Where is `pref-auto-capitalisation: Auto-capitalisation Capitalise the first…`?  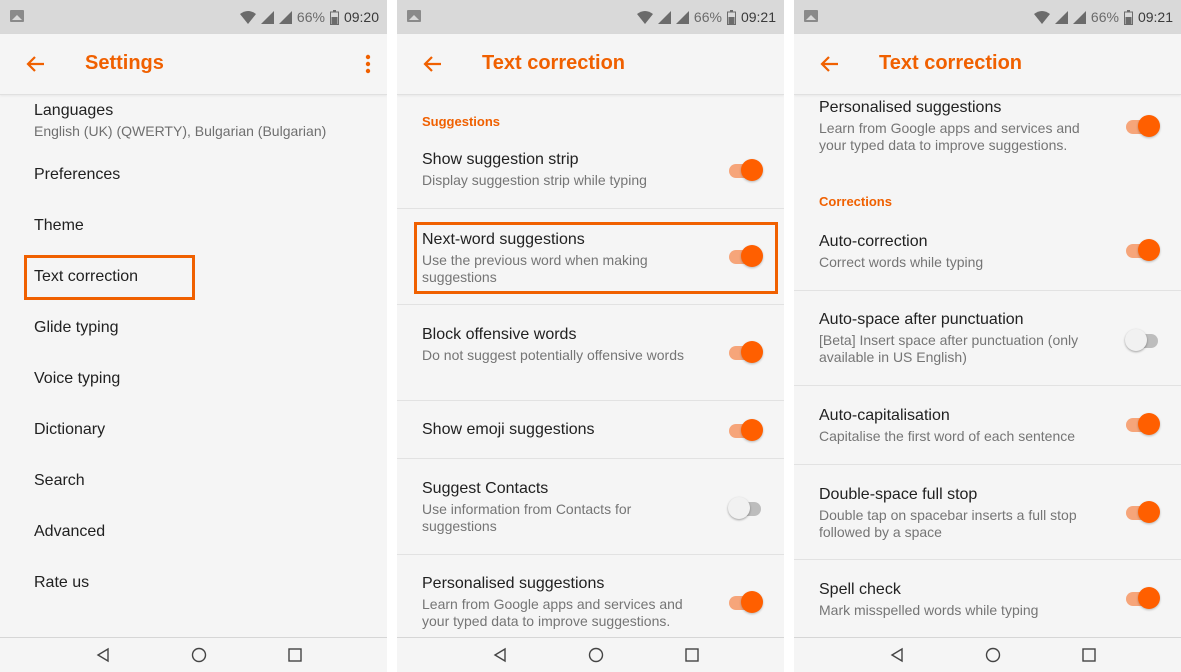
pref-auto-capitalisation: Auto-capitalisation Capitalise the first… is located at coordinates (987, 426).